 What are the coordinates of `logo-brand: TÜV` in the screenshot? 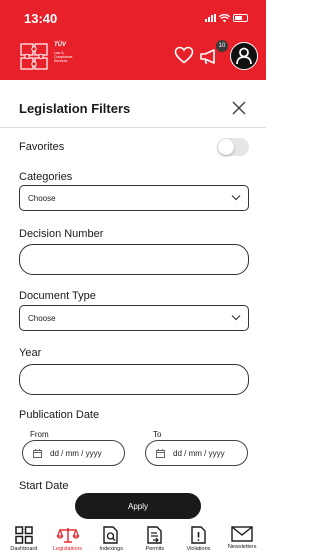 It's located at (60, 45).